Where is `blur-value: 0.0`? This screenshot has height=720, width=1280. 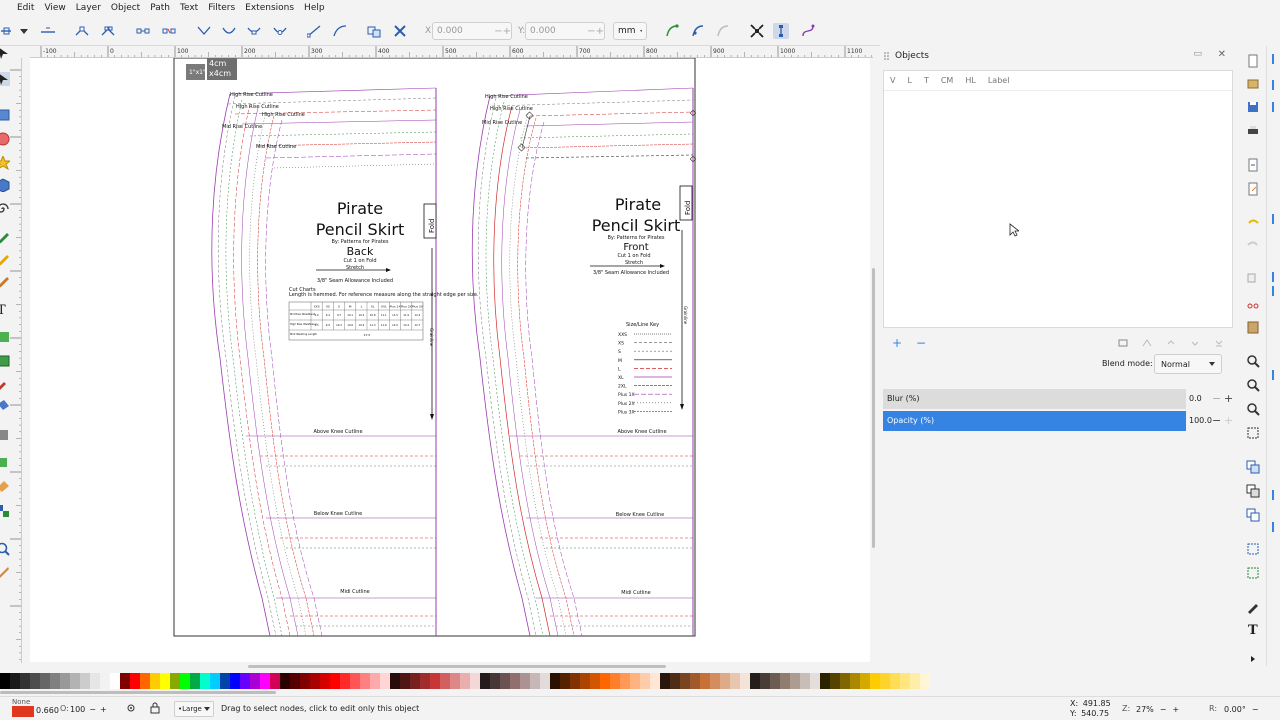 blur-value: 0.0 is located at coordinates (1195, 398).